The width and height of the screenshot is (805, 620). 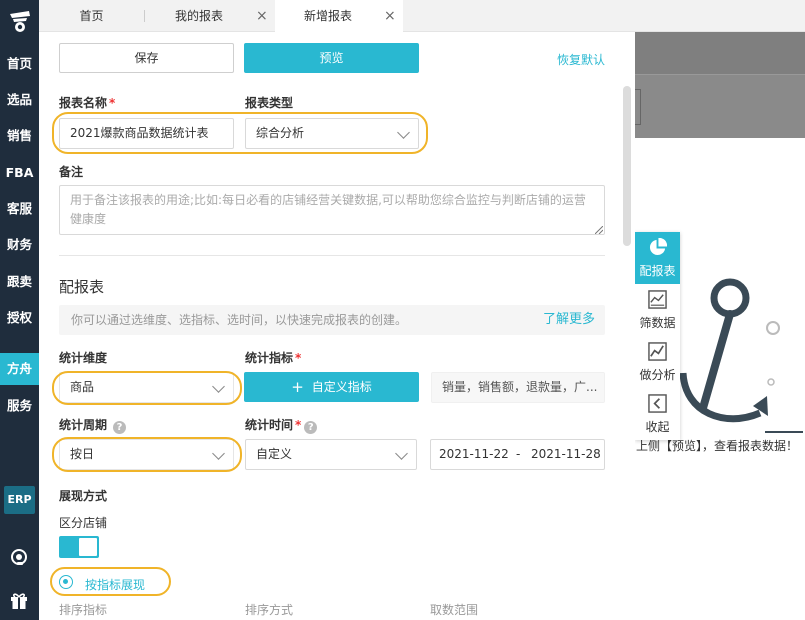 I want to click on side-tool-label: 配报表, so click(x=657, y=271).